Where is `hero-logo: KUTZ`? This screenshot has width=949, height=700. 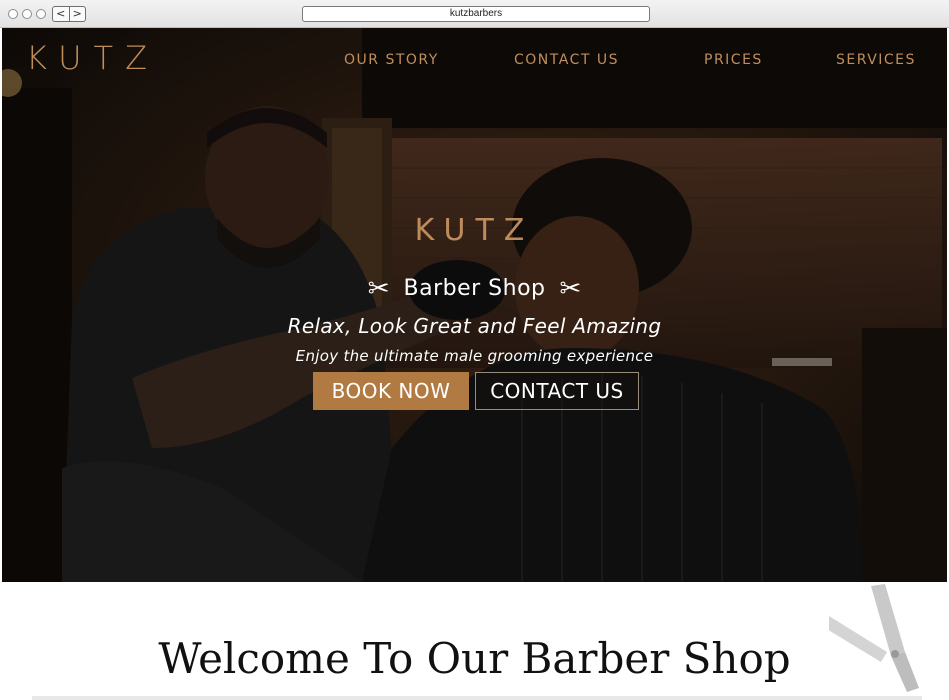 hero-logo: KUTZ is located at coordinates (474, 230).